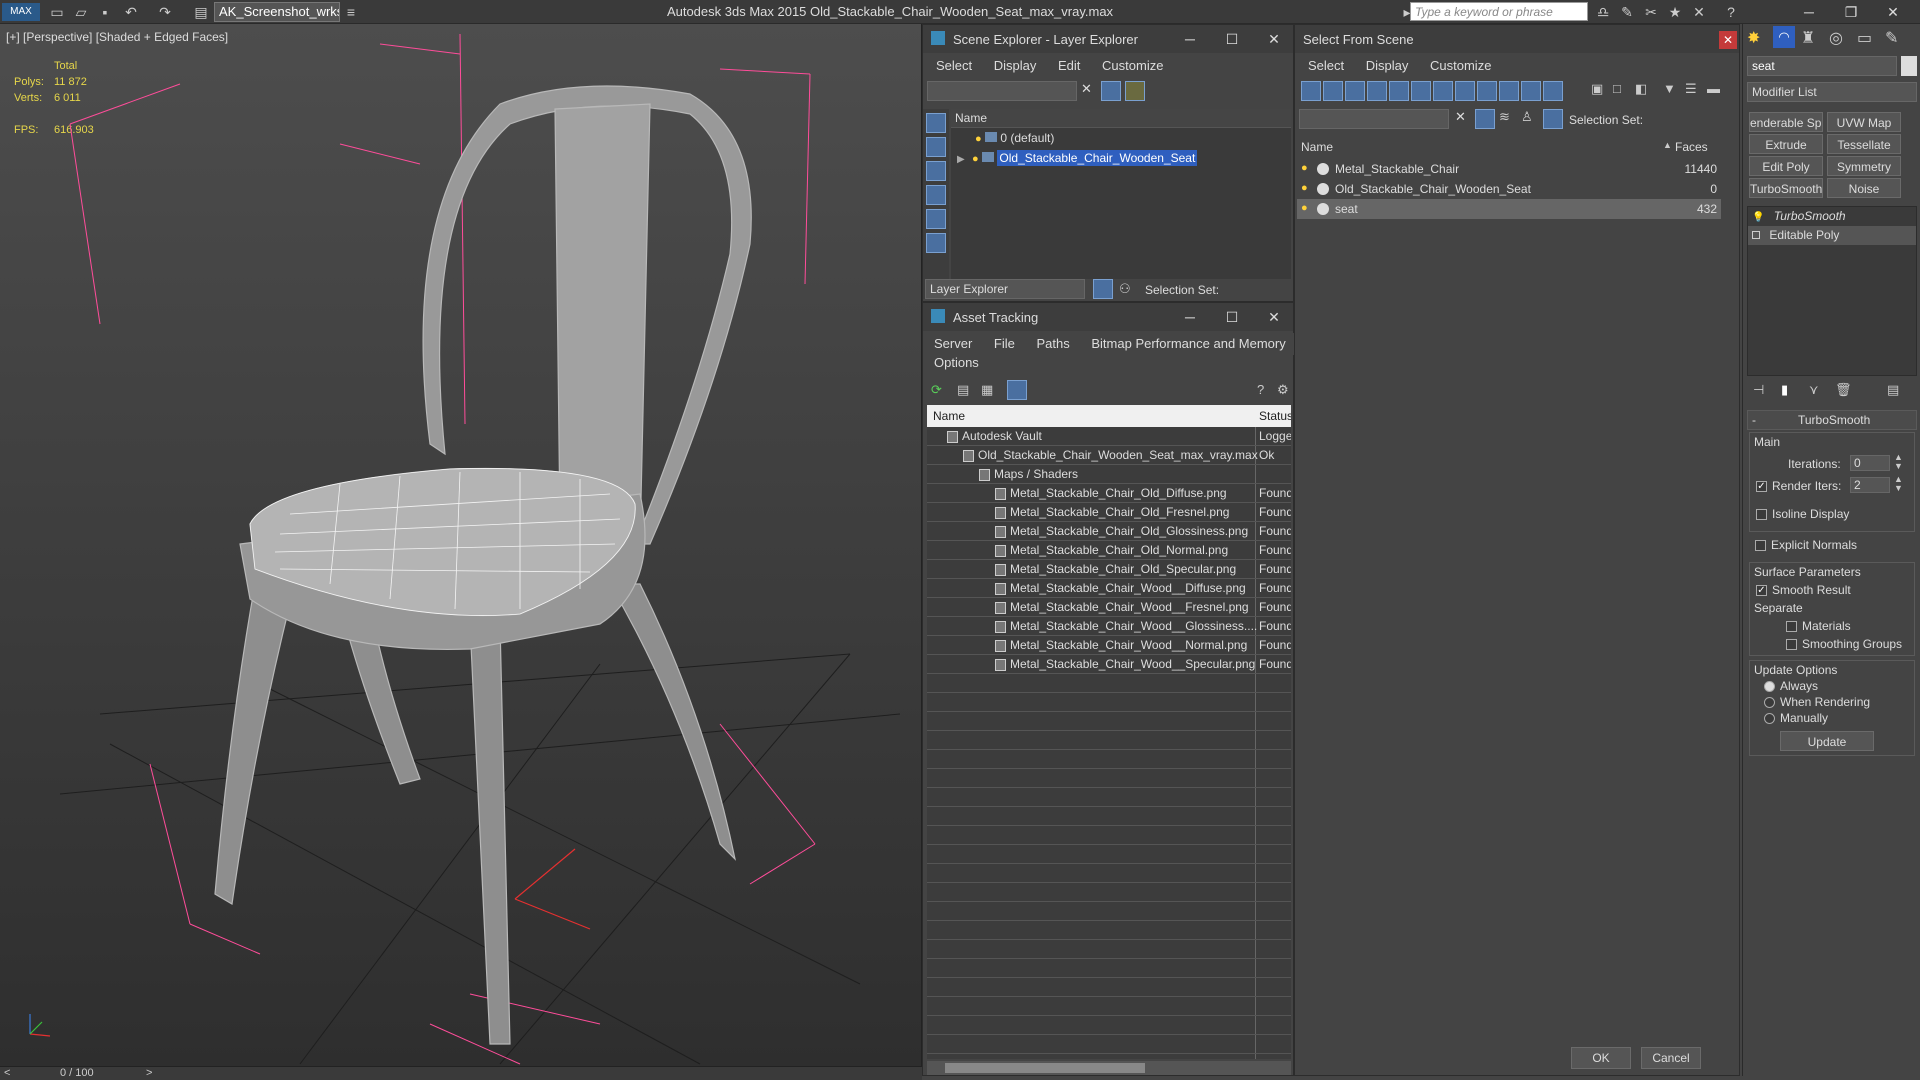  I want to click on render-iters-checkbox: ✓, so click(1761, 486).